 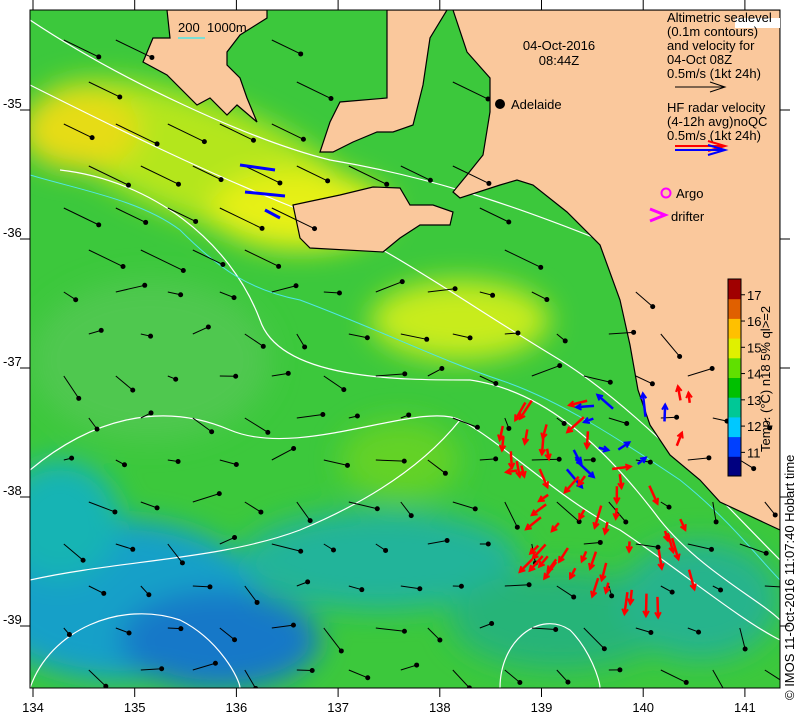 What do you see at coordinates (643, 707) in the screenshot?
I see `x-tick-label: 140` at bounding box center [643, 707].